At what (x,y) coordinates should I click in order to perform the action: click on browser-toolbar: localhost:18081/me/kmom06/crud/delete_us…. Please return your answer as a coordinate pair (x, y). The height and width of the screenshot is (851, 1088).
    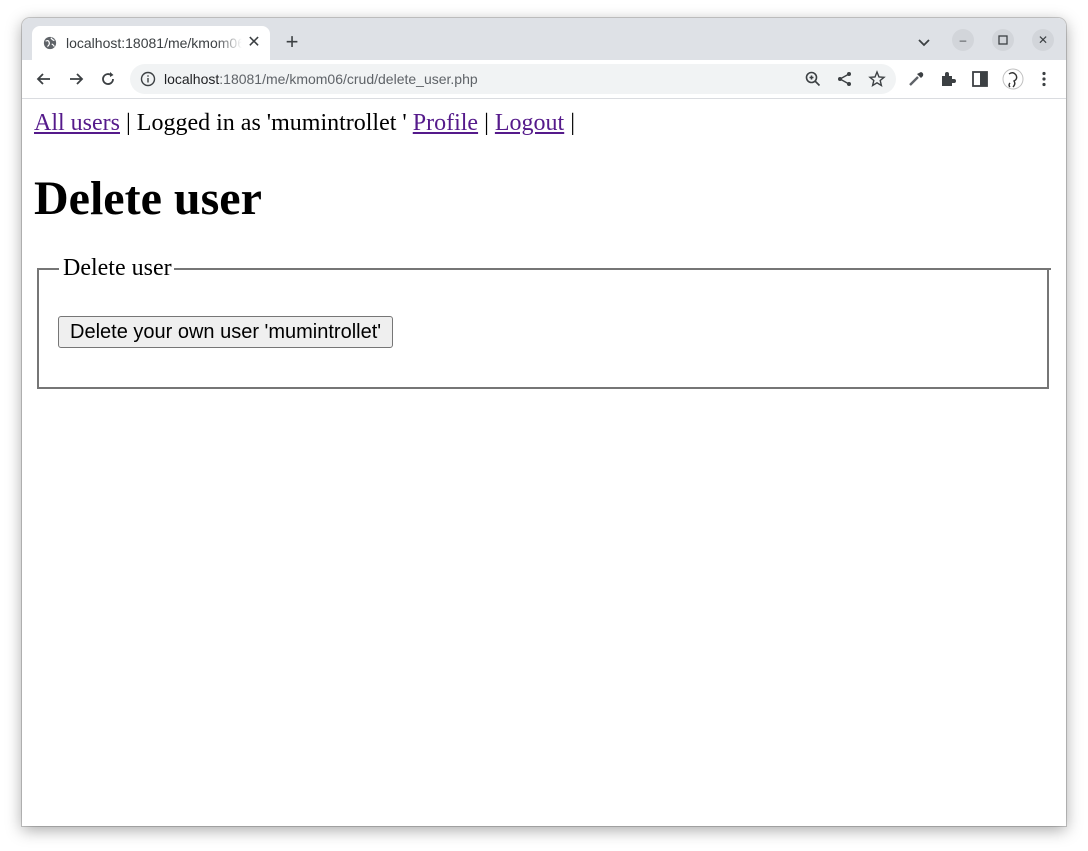
    Looking at the image, I should click on (544, 79).